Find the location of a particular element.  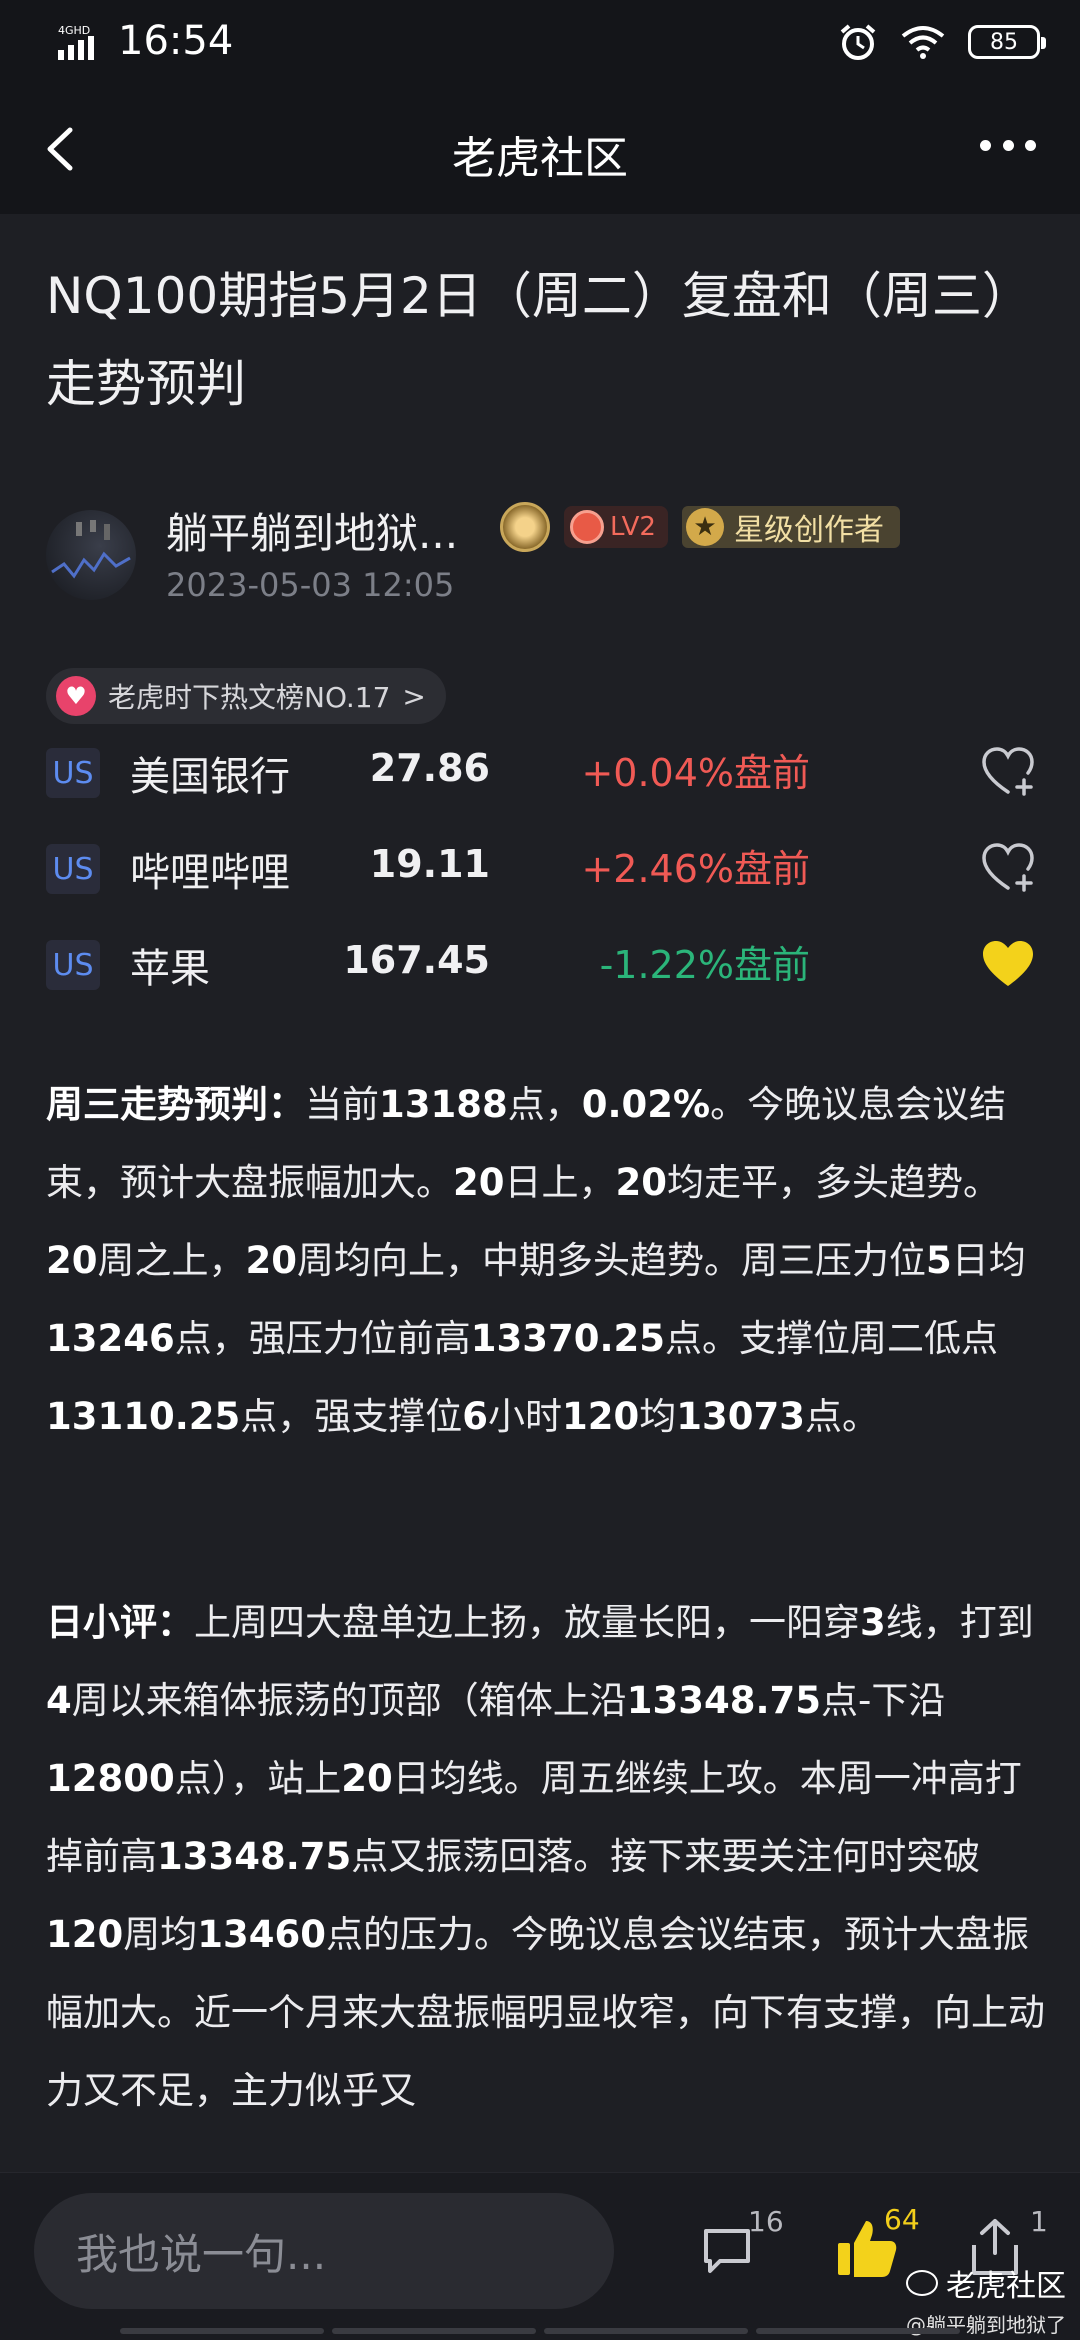

author-block: 躺平躺到地狱... LV2 ★ 星级创作者 2023-05-03 12:05 is located at coordinates (546, 552).